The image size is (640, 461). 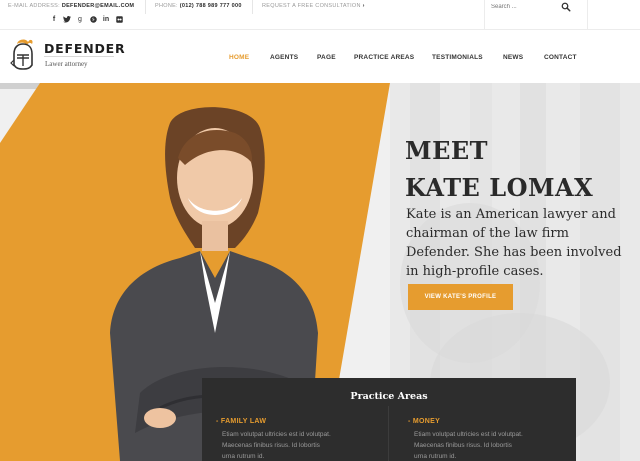 I want to click on hero-heading-line2: KATE LOMAX, so click(x=499, y=187).